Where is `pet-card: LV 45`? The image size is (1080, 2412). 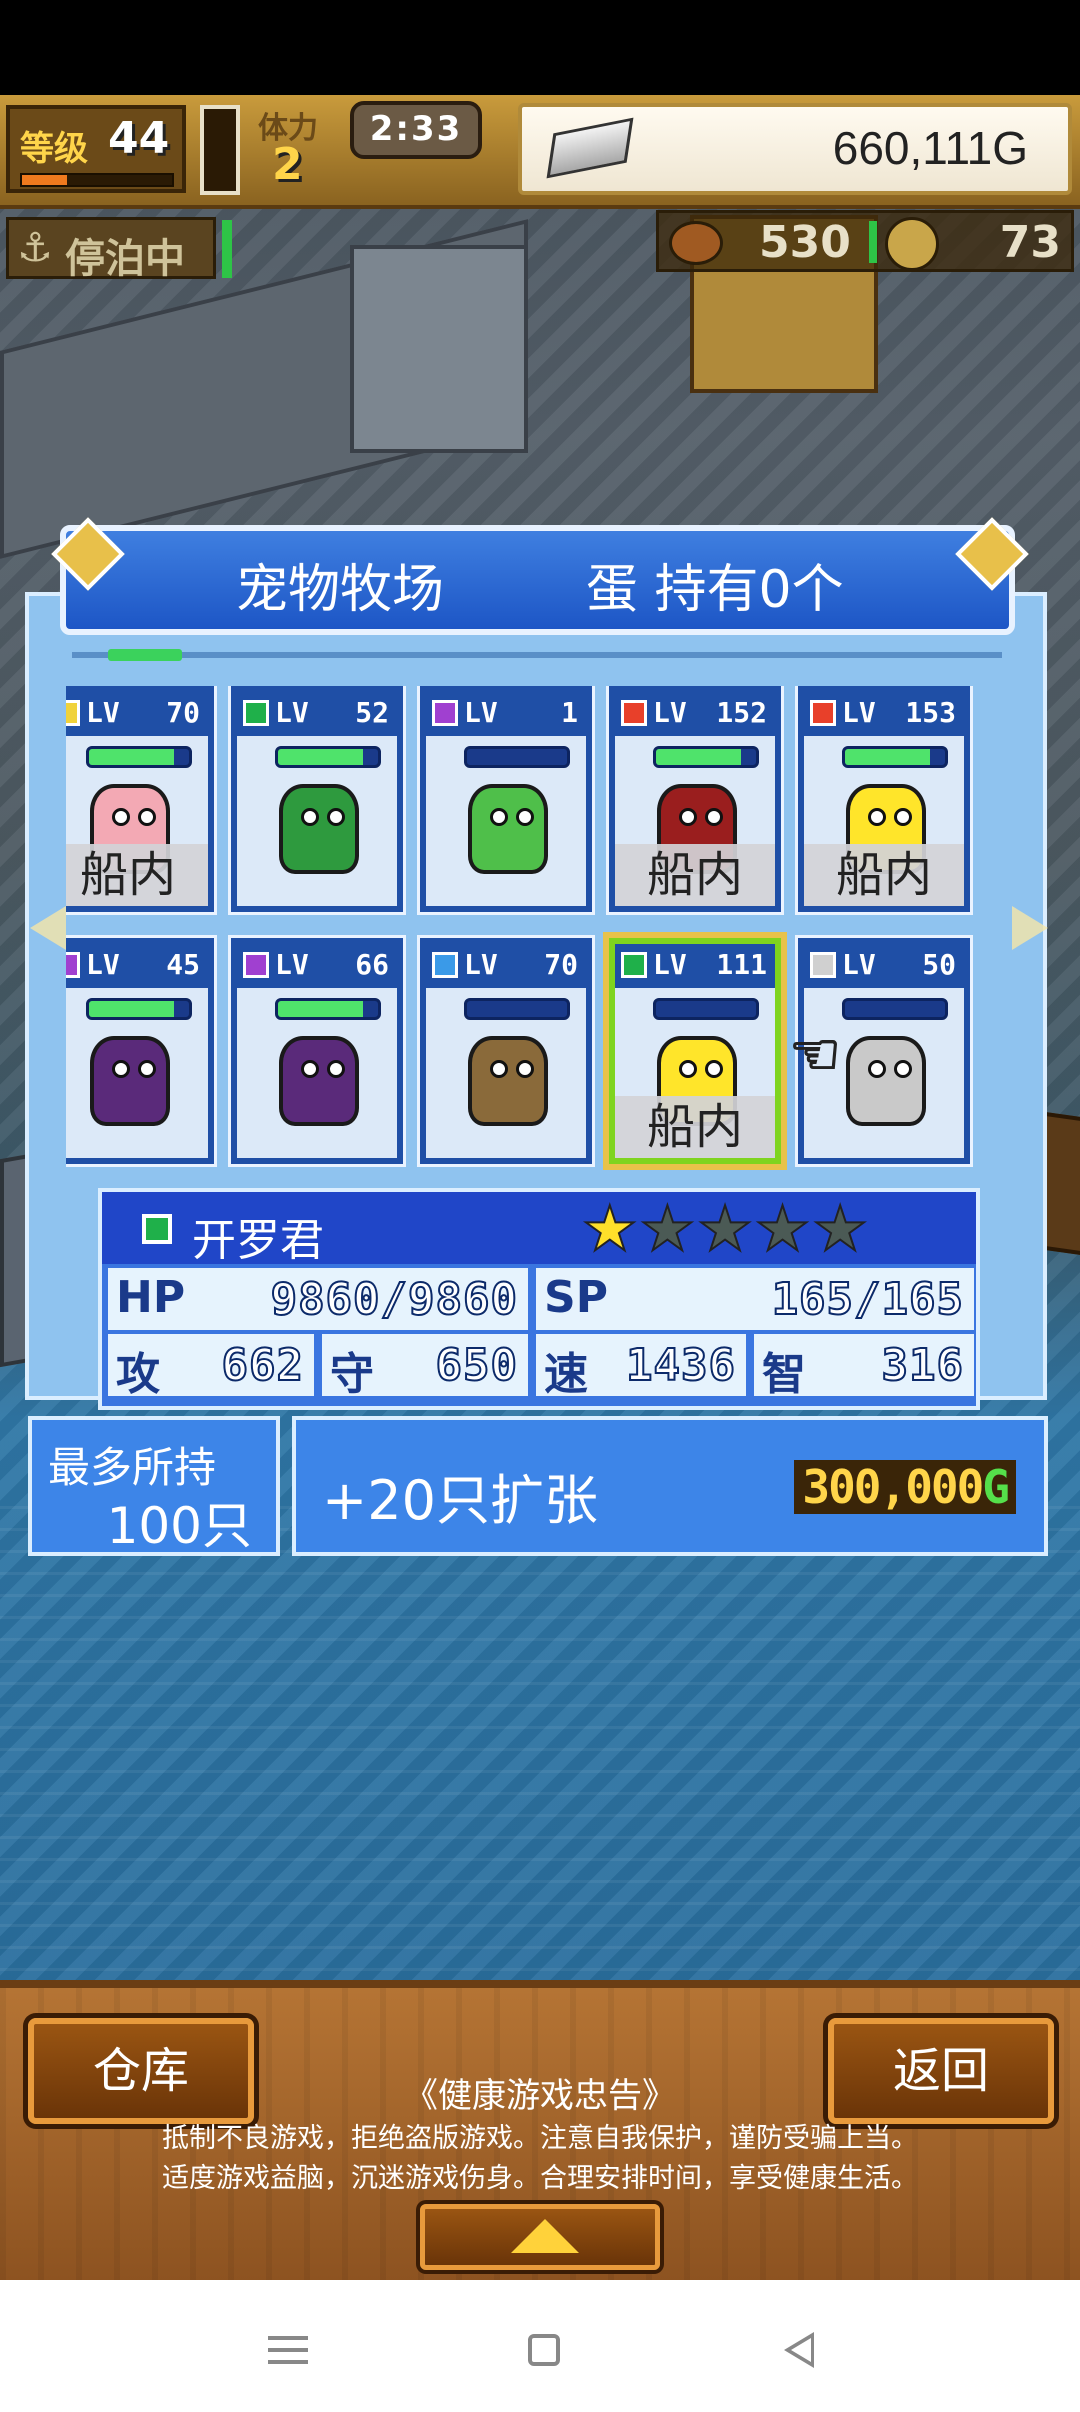
pet-card: LV 45 is located at coordinates (141, 1051).